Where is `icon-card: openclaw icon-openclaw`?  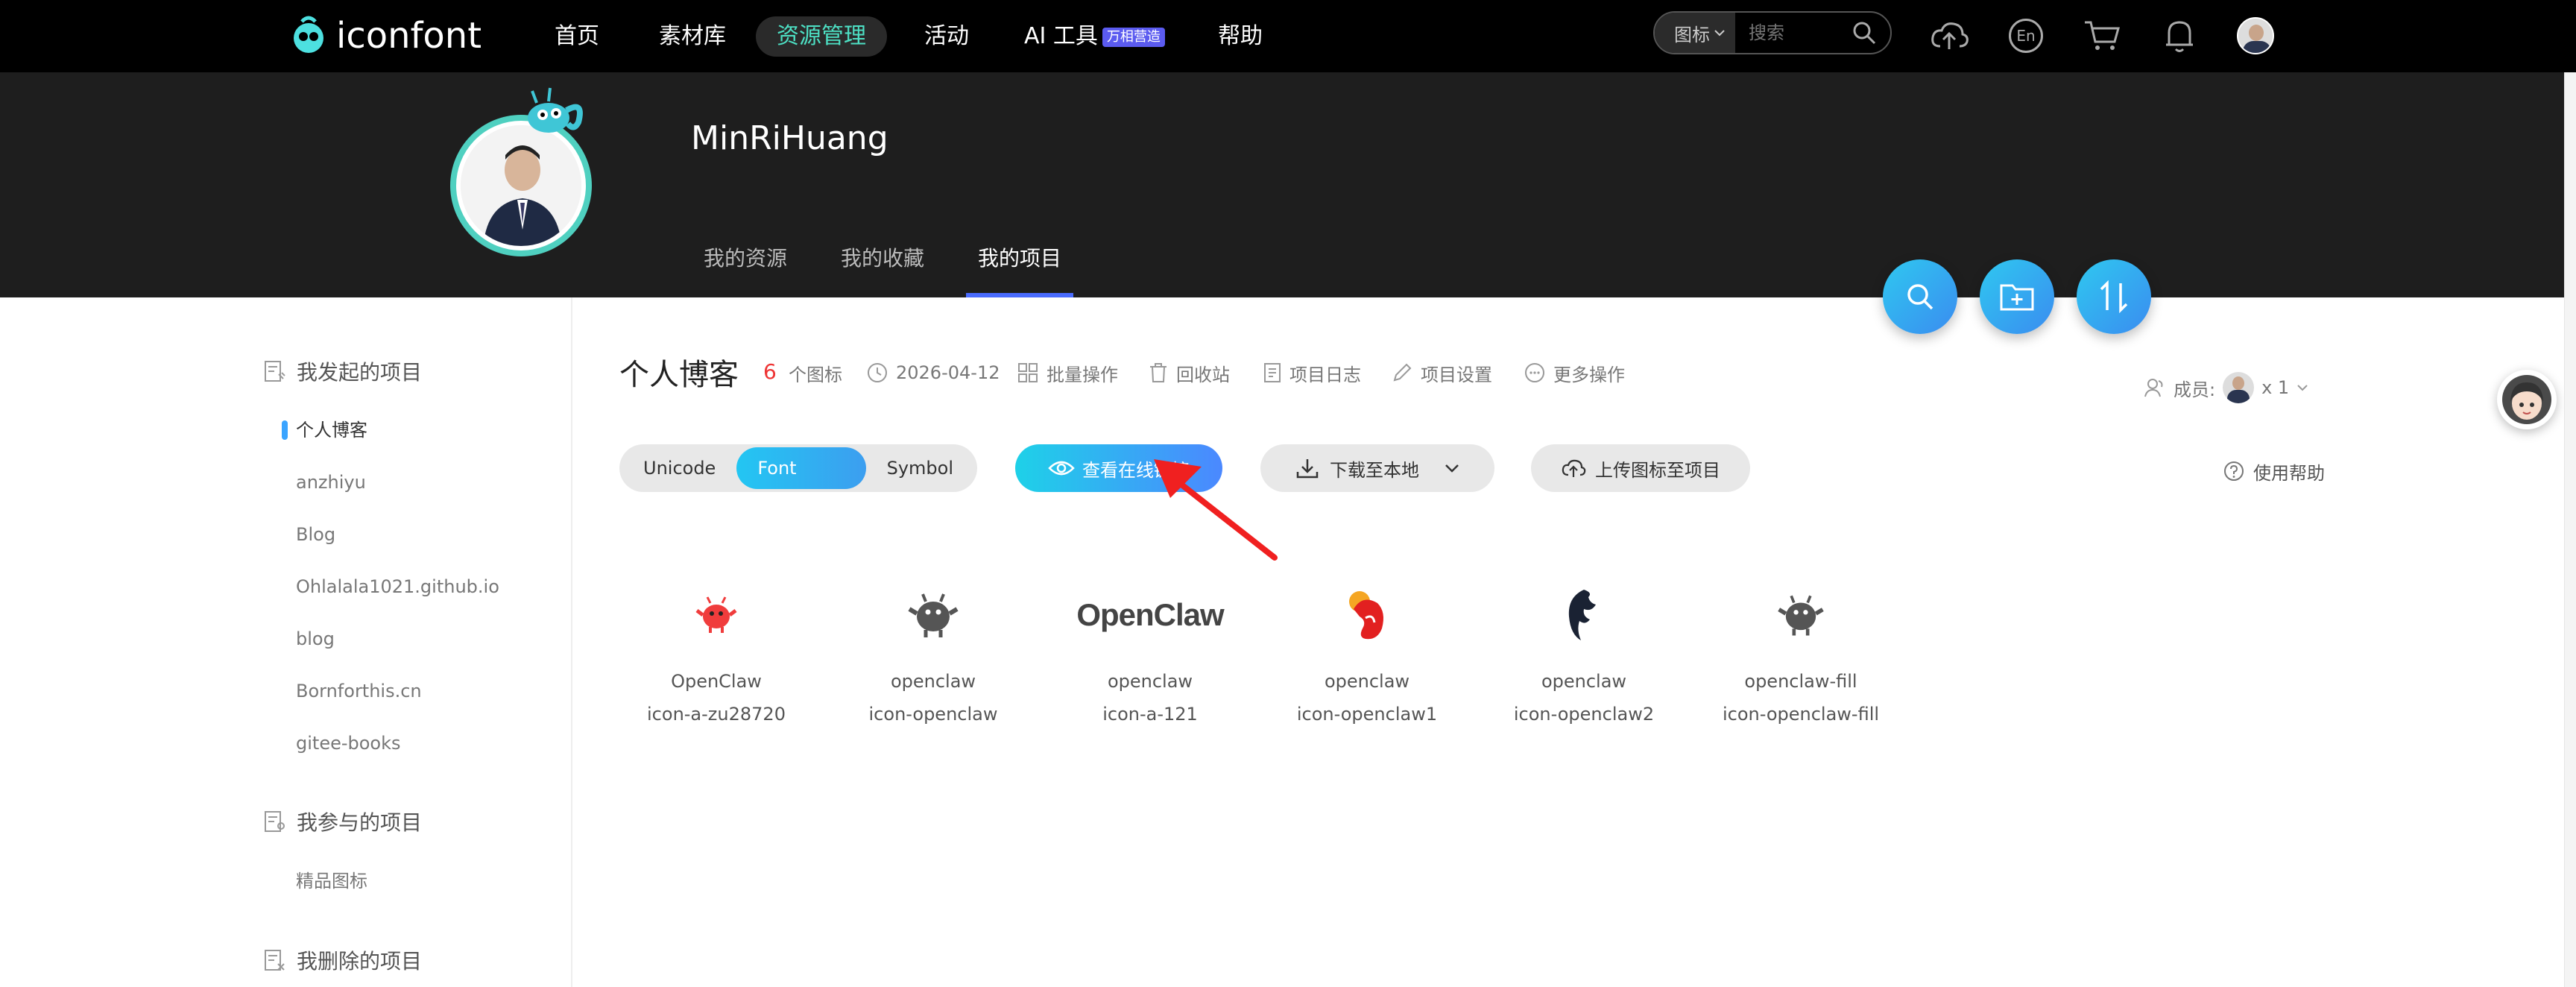
icon-card: openclaw icon-openclaw is located at coordinates (933, 670).